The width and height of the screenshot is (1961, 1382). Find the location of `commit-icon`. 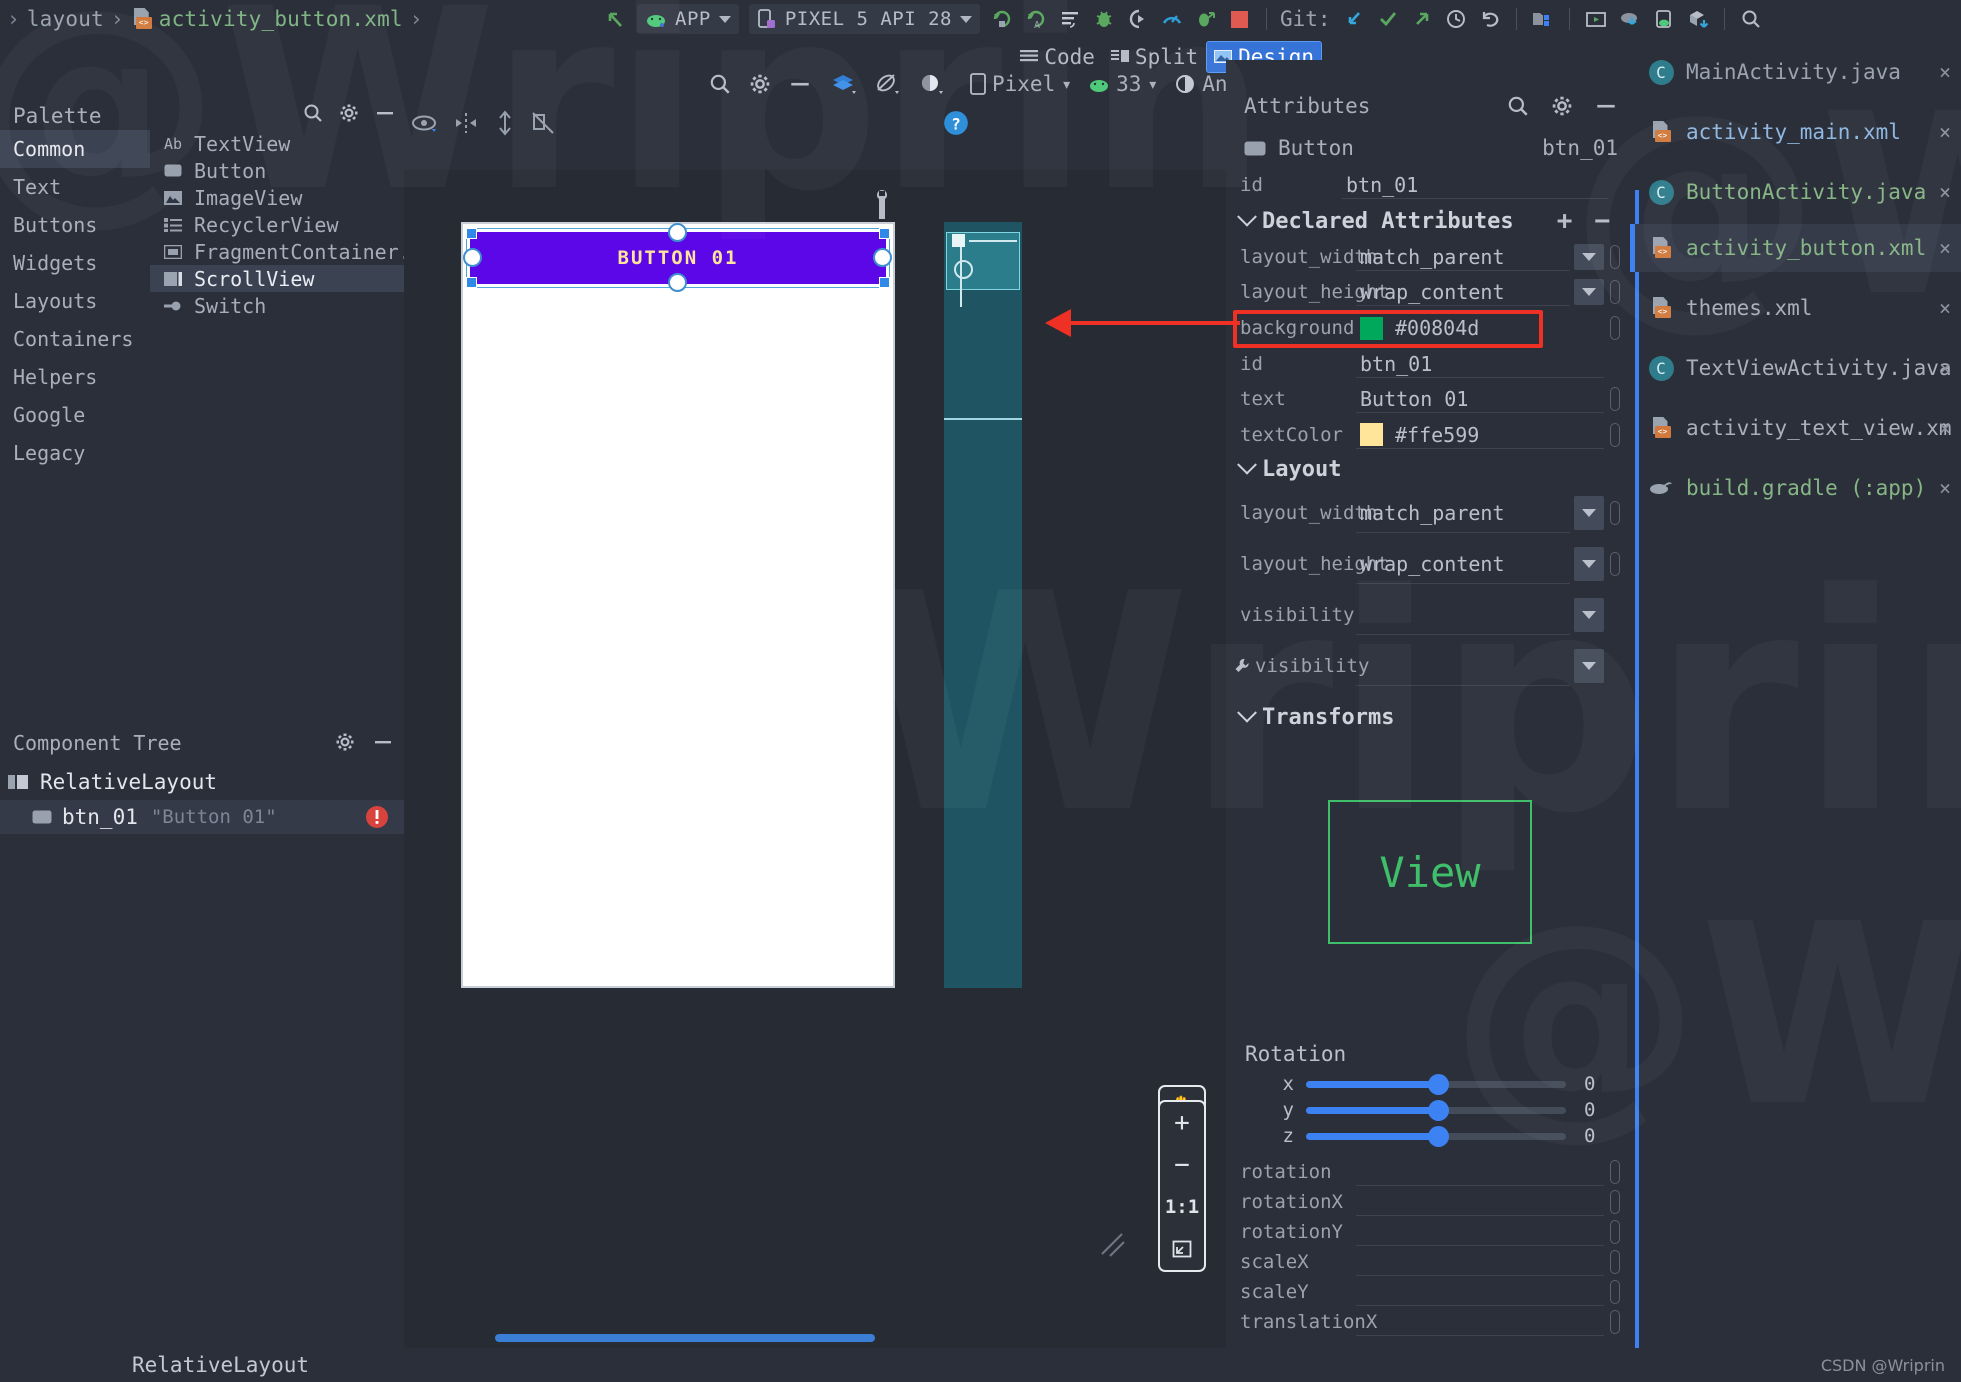

commit-icon is located at coordinates (1388, 19).